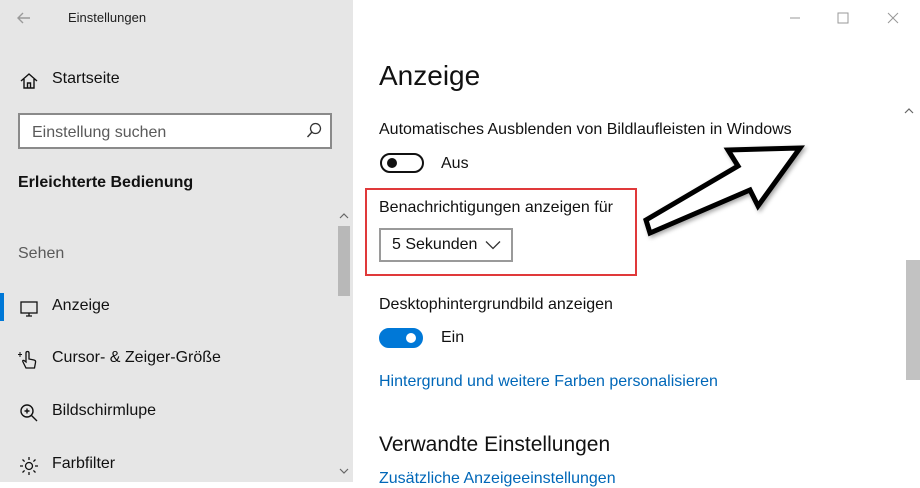  What do you see at coordinates (107, 17) in the screenshot?
I see `app-title: Einstellungen` at bounding box center [107, 17].